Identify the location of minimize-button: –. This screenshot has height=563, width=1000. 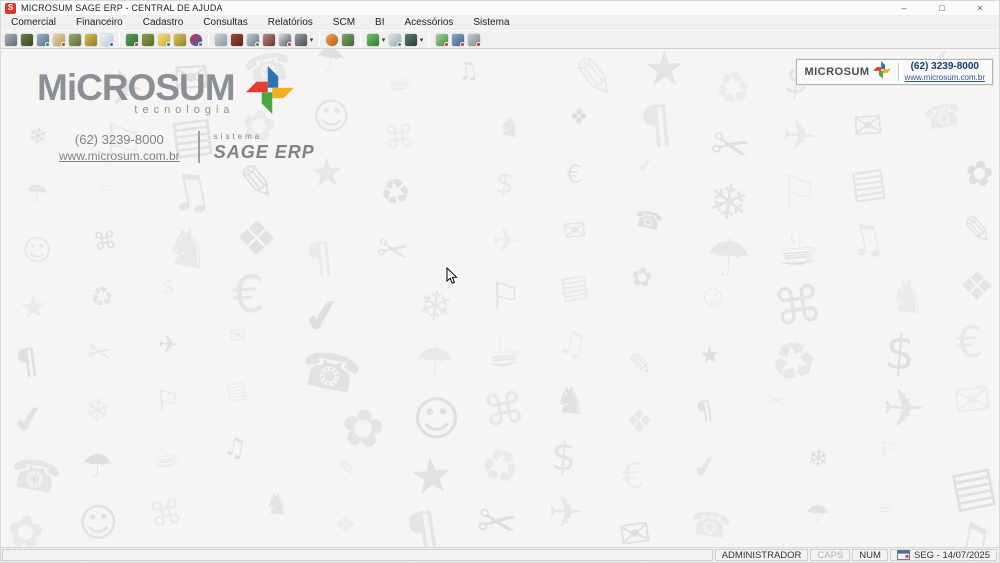
(904, 8).